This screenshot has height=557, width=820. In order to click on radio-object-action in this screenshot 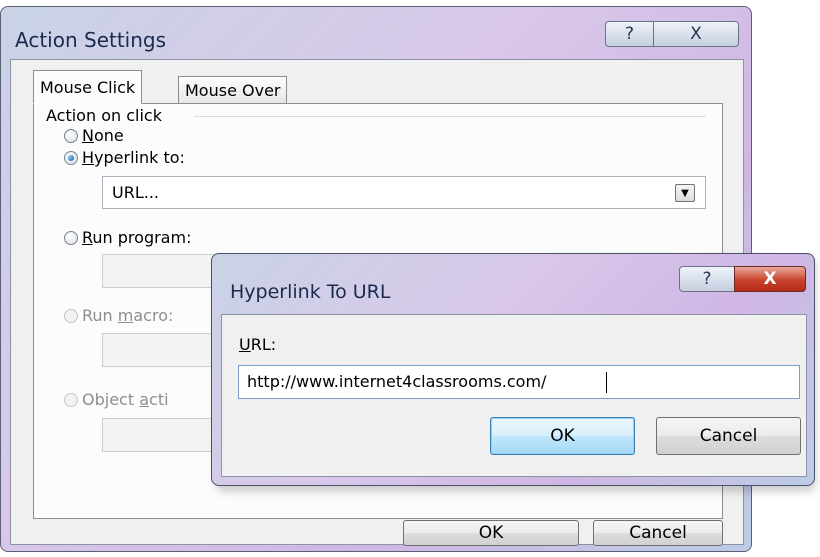, I will do `click(71, 400)`.